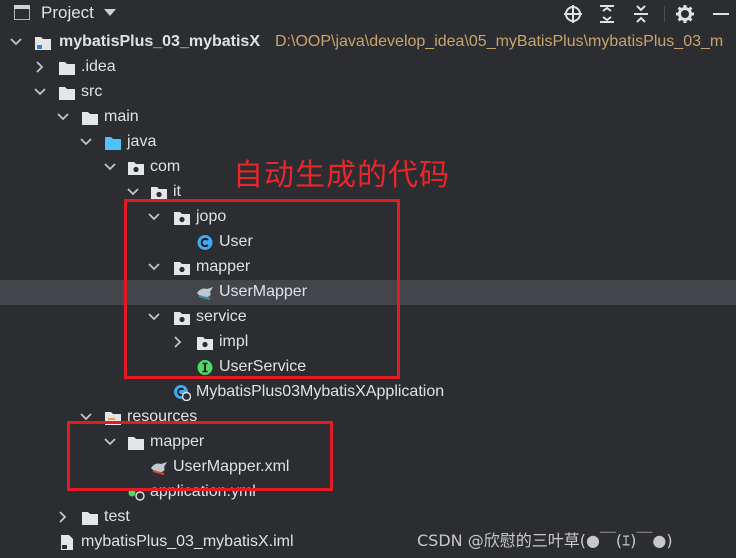 Image resolution: width=736 pixels, height=558 pixels. What do you see at coordinates (113, 143) in the screenshot?
I see `source-folder-icon` at bounding box center [113, 143].